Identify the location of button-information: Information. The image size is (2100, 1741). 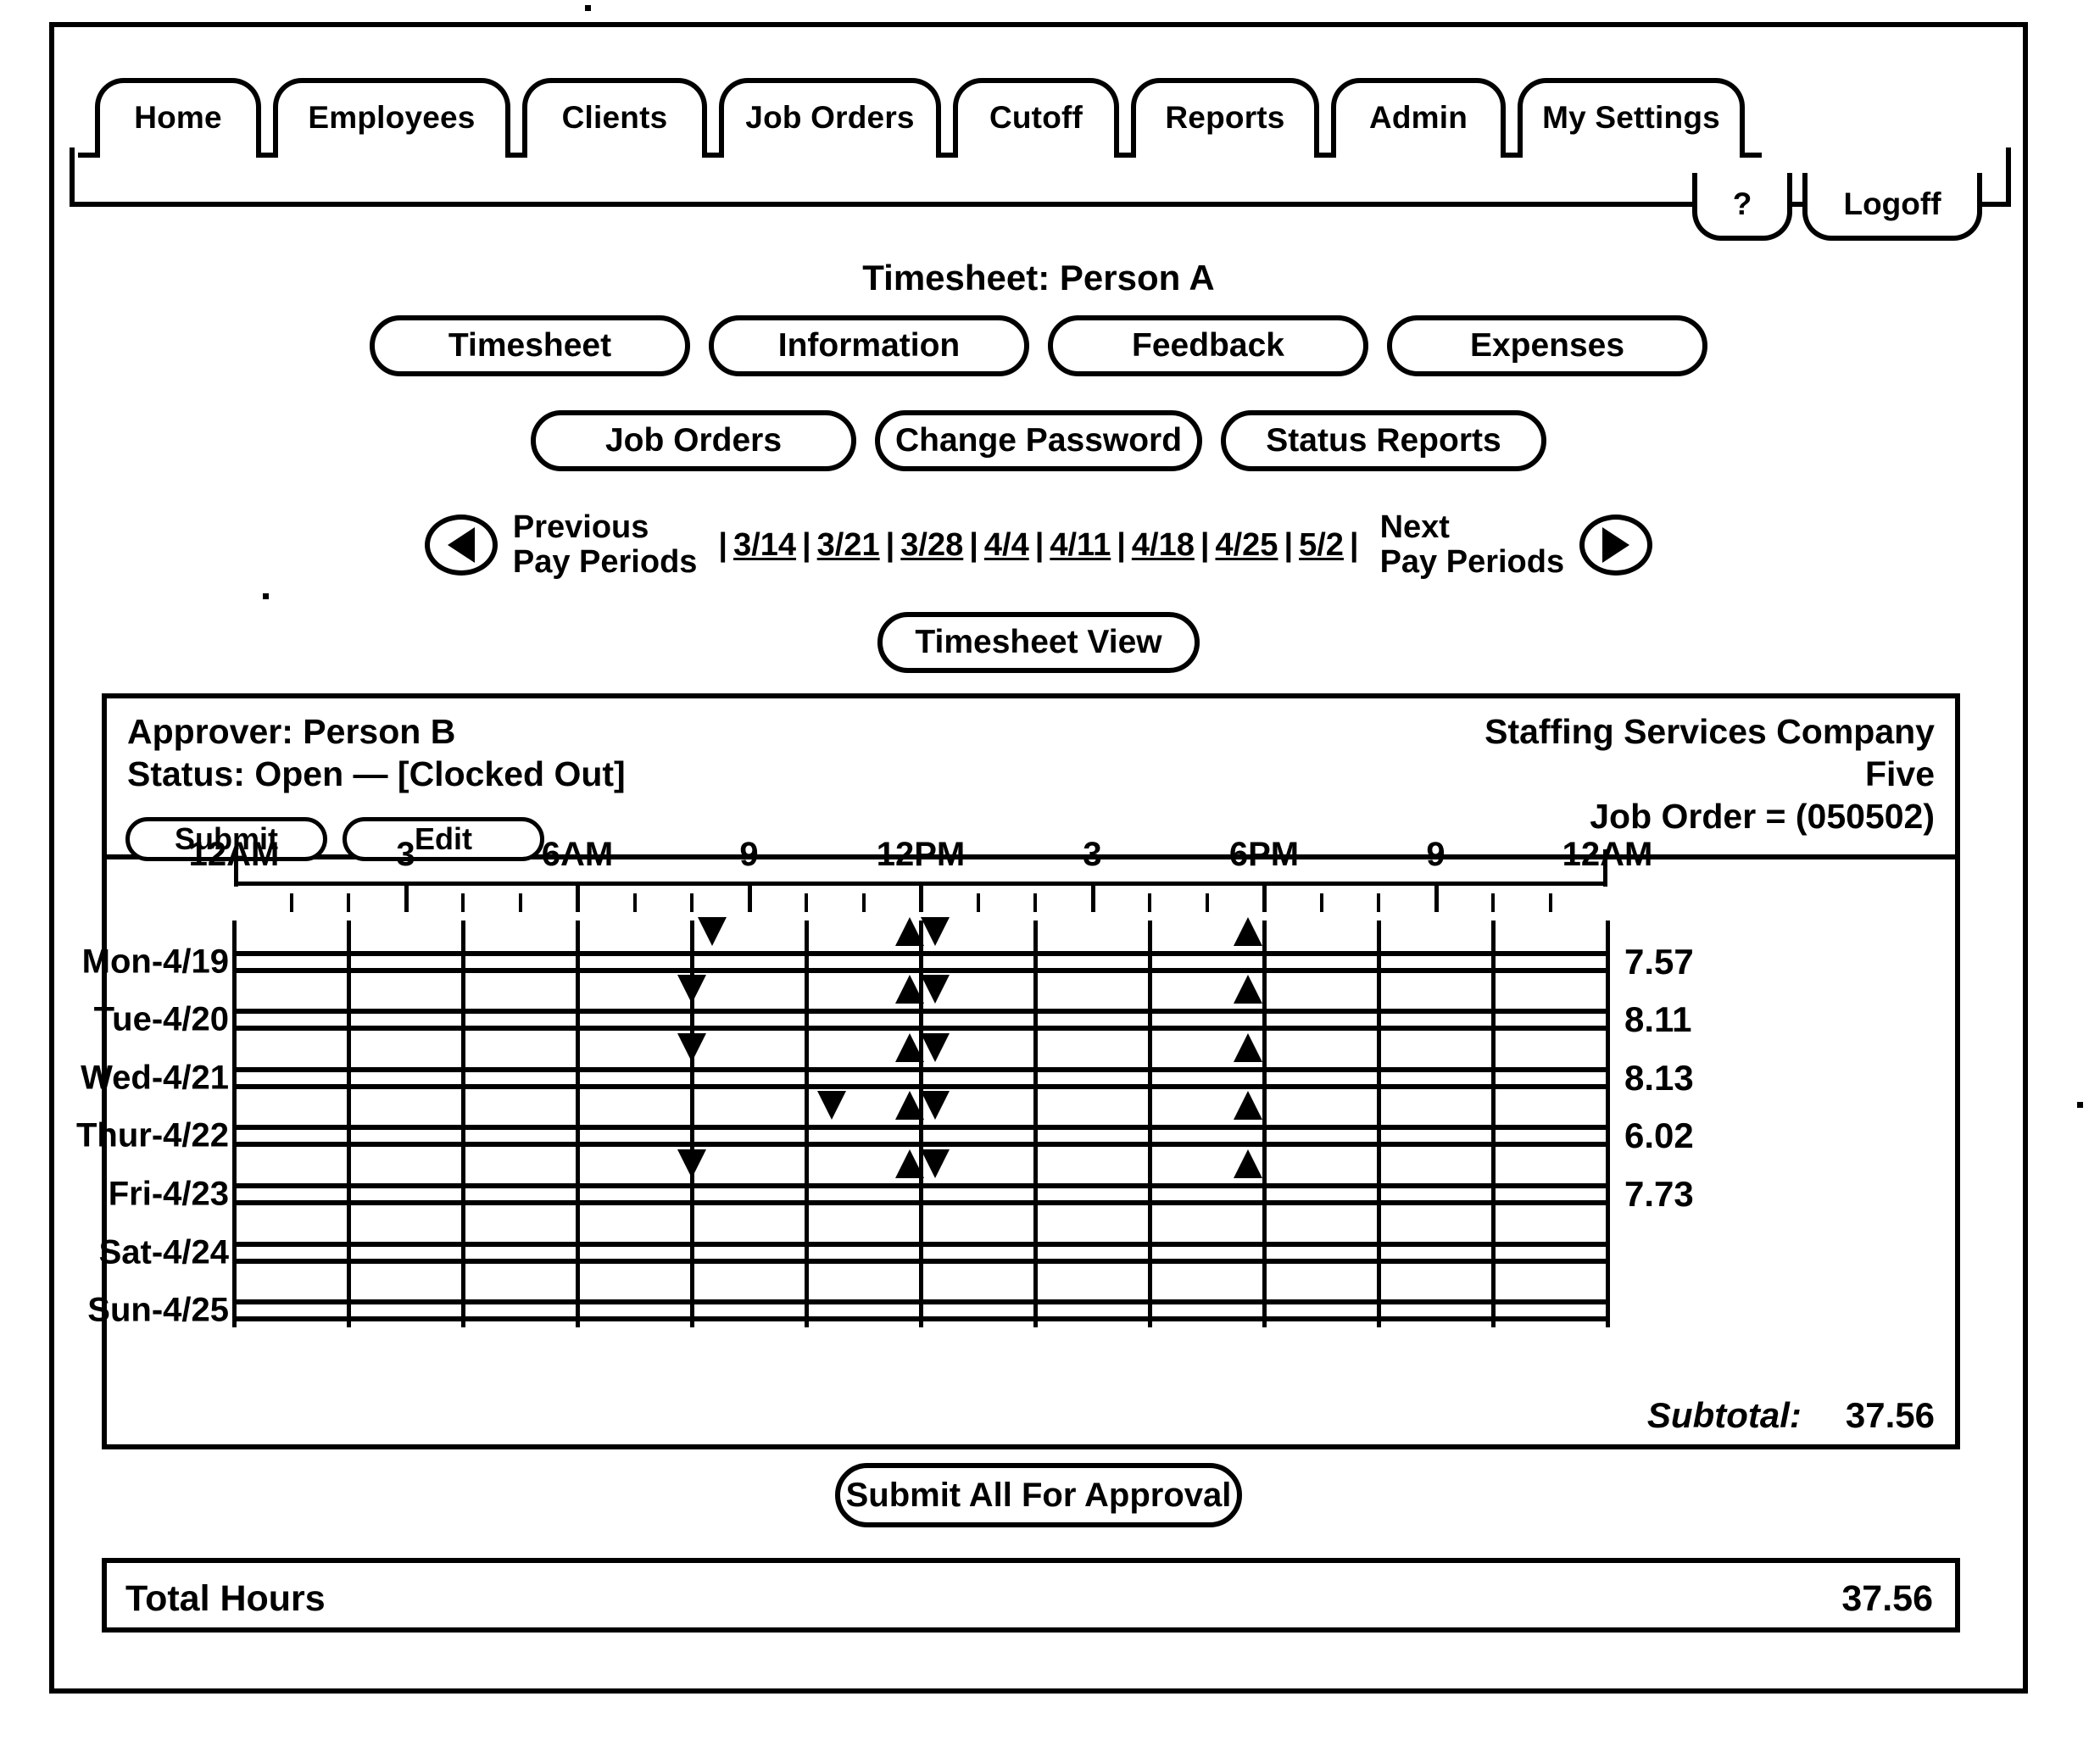
(869, 345).